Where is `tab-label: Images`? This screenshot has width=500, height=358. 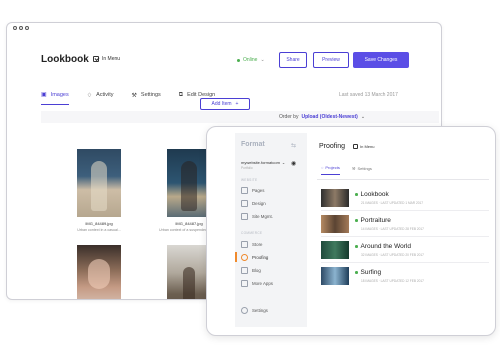 tab-label: Images is located at coordinates (59, 94).